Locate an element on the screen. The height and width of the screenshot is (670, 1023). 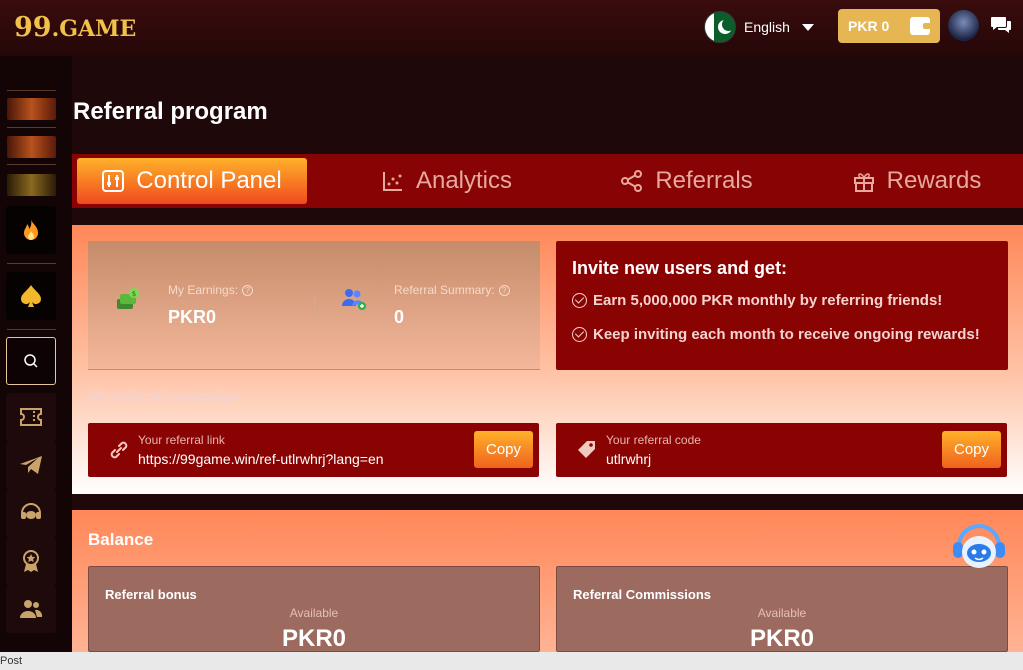
sidebar-item-cards is located at coordinates (31, 296).